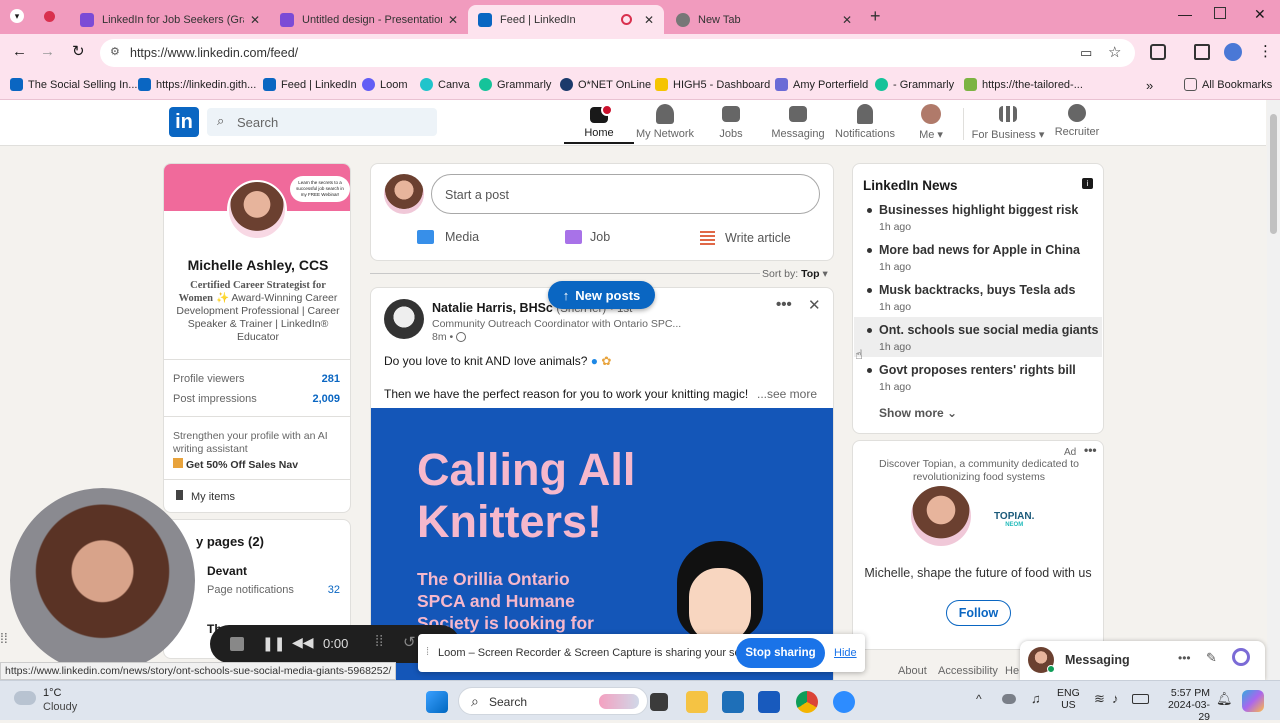 This screenshot has width=1280, height=723. Describe the element at coordinates (1090, 450) in the screenshot. I see `ad-menu-icon: •••` at that location.